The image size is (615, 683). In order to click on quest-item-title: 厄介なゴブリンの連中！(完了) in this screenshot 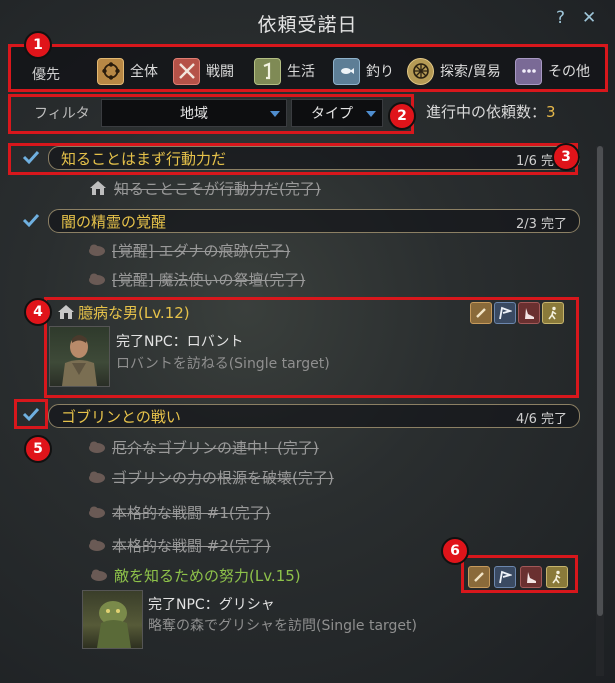, I will do `click(215, 447)`.